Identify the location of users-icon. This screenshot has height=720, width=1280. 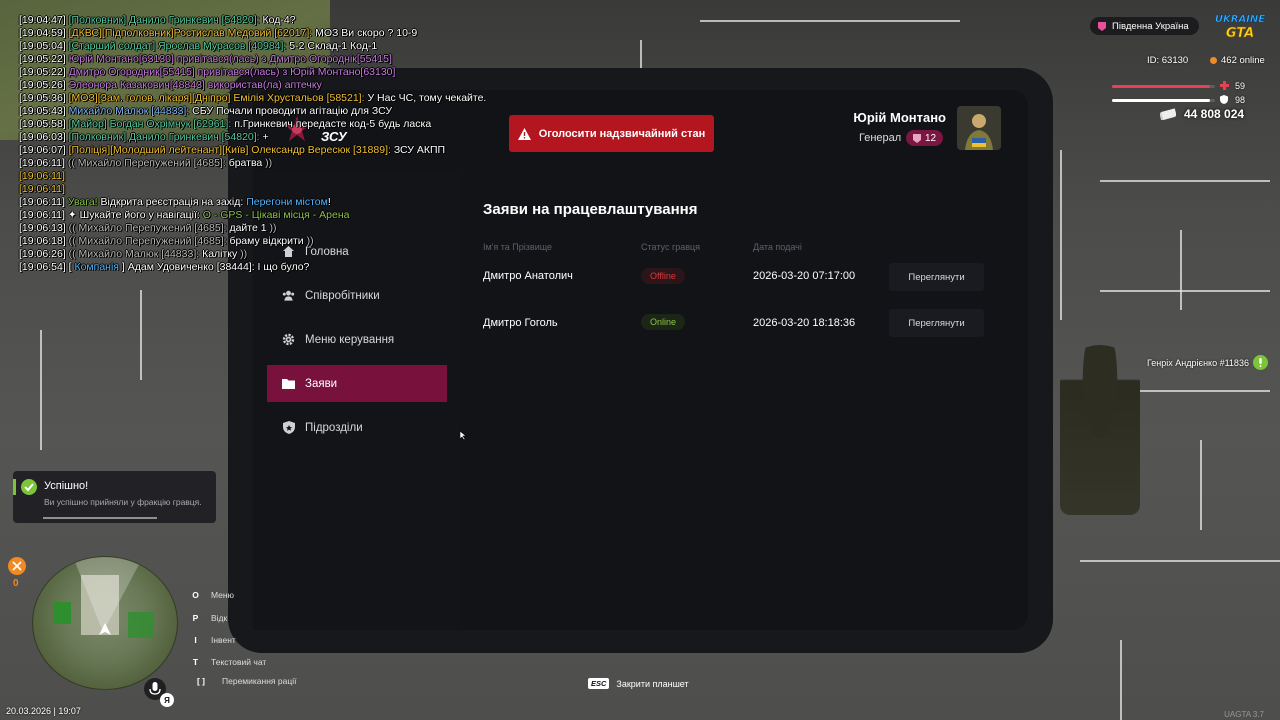
(288, 295).